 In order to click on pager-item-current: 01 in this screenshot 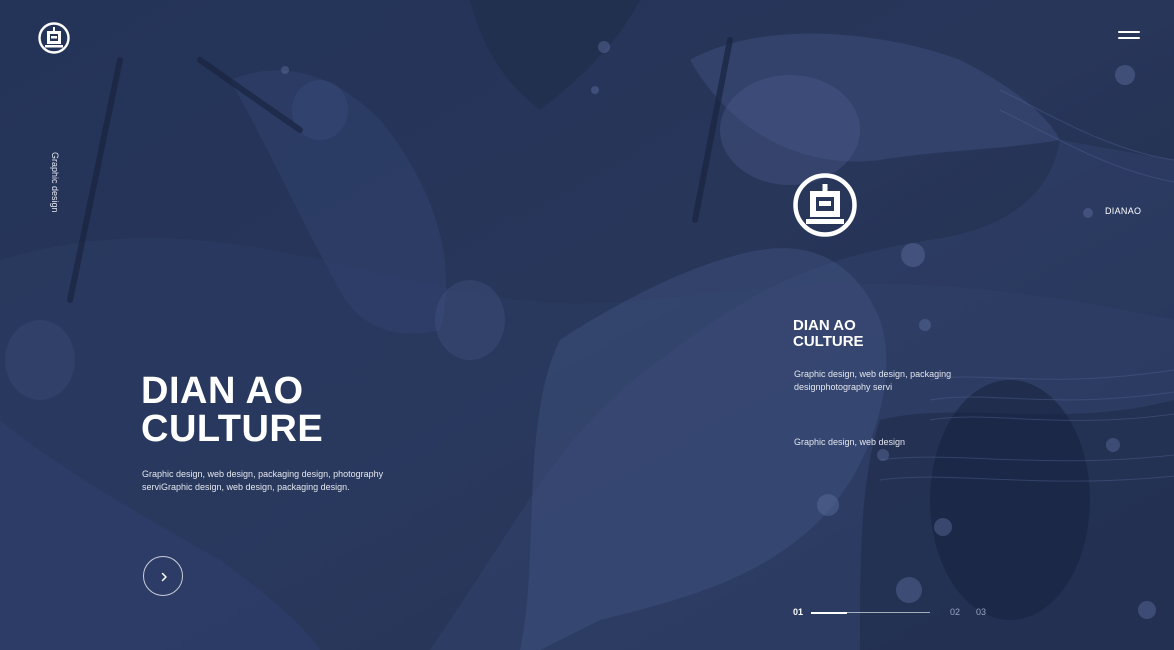, I will do `click(798, 612)`.